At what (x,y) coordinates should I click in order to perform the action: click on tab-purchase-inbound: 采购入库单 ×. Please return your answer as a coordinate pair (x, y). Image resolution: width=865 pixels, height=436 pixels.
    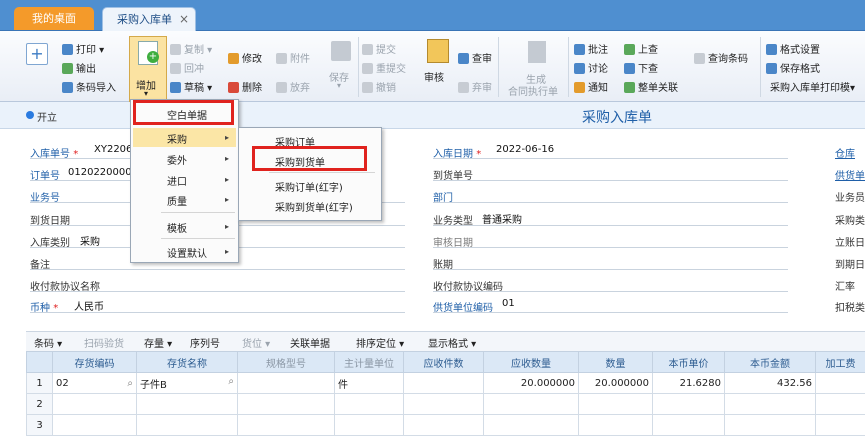
    Looking at the image, I should click on (149, 19).